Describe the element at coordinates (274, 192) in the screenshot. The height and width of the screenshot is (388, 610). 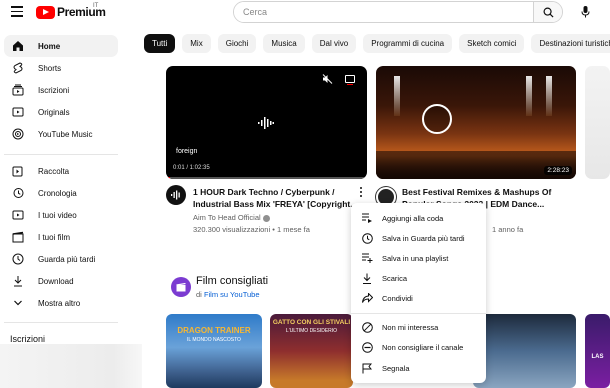
I see `video-title: 1 HOUR Dark Techno / Cyberpunk /` at that location.